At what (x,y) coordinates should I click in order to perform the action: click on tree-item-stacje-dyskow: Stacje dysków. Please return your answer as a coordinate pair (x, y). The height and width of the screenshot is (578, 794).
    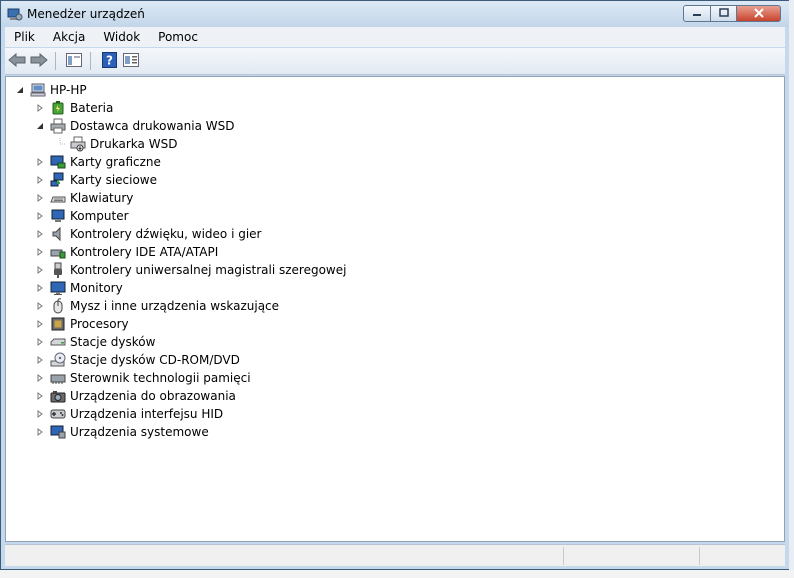
    Looking at the image, I should click on (94, 342).